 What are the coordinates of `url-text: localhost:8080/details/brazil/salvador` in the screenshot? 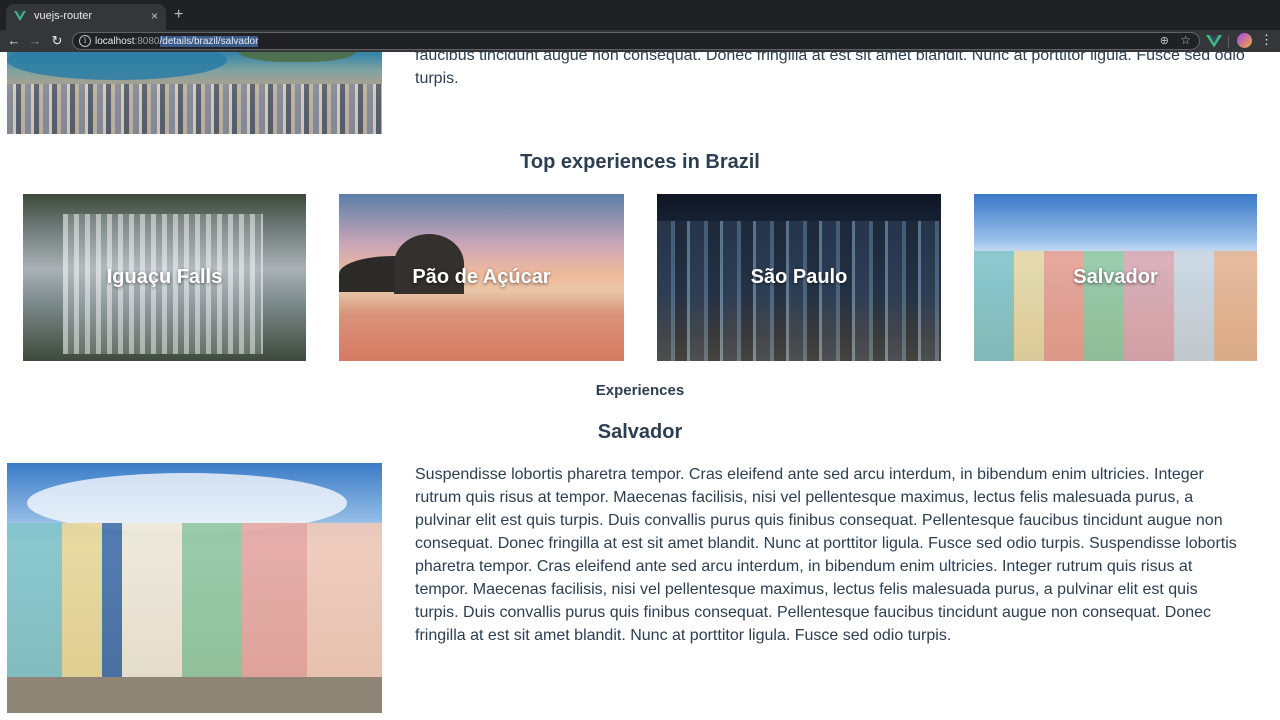 It's located at (177, 41).